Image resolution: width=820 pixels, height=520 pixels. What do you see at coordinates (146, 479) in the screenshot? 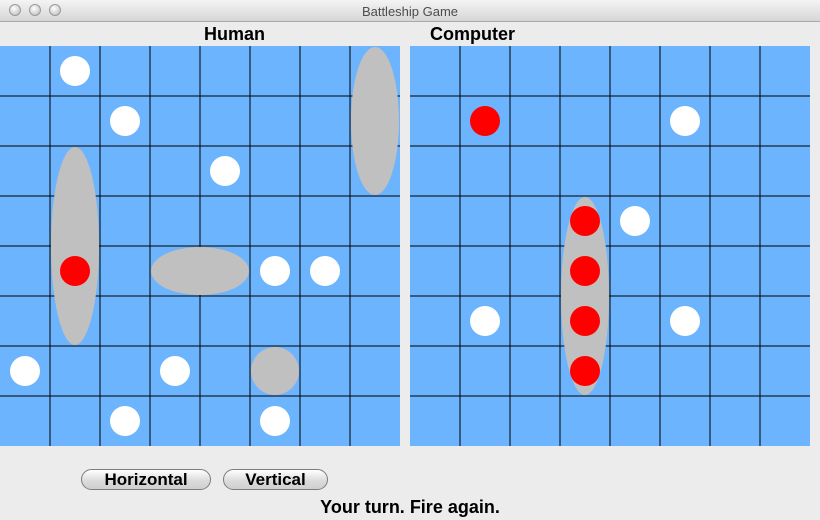
I see `horizontal-button: Horizontal` at bounding box center [146, 479].